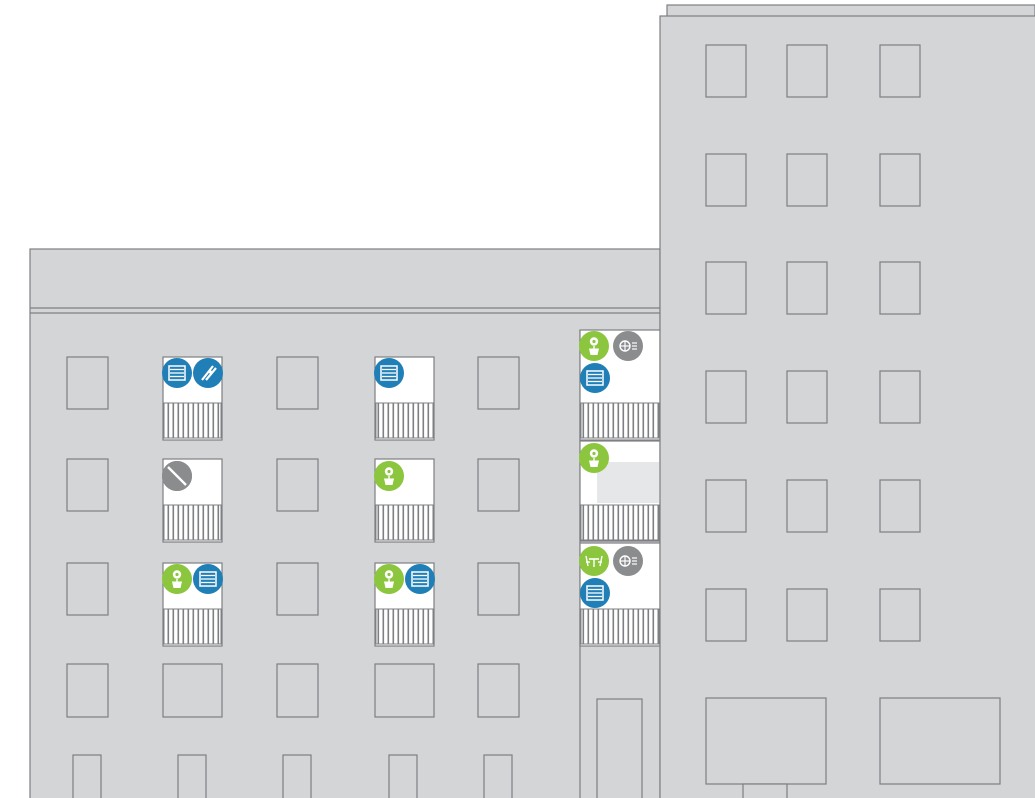 The image size is (1035, 798). I want to click on tower-door, so click(765, 790).